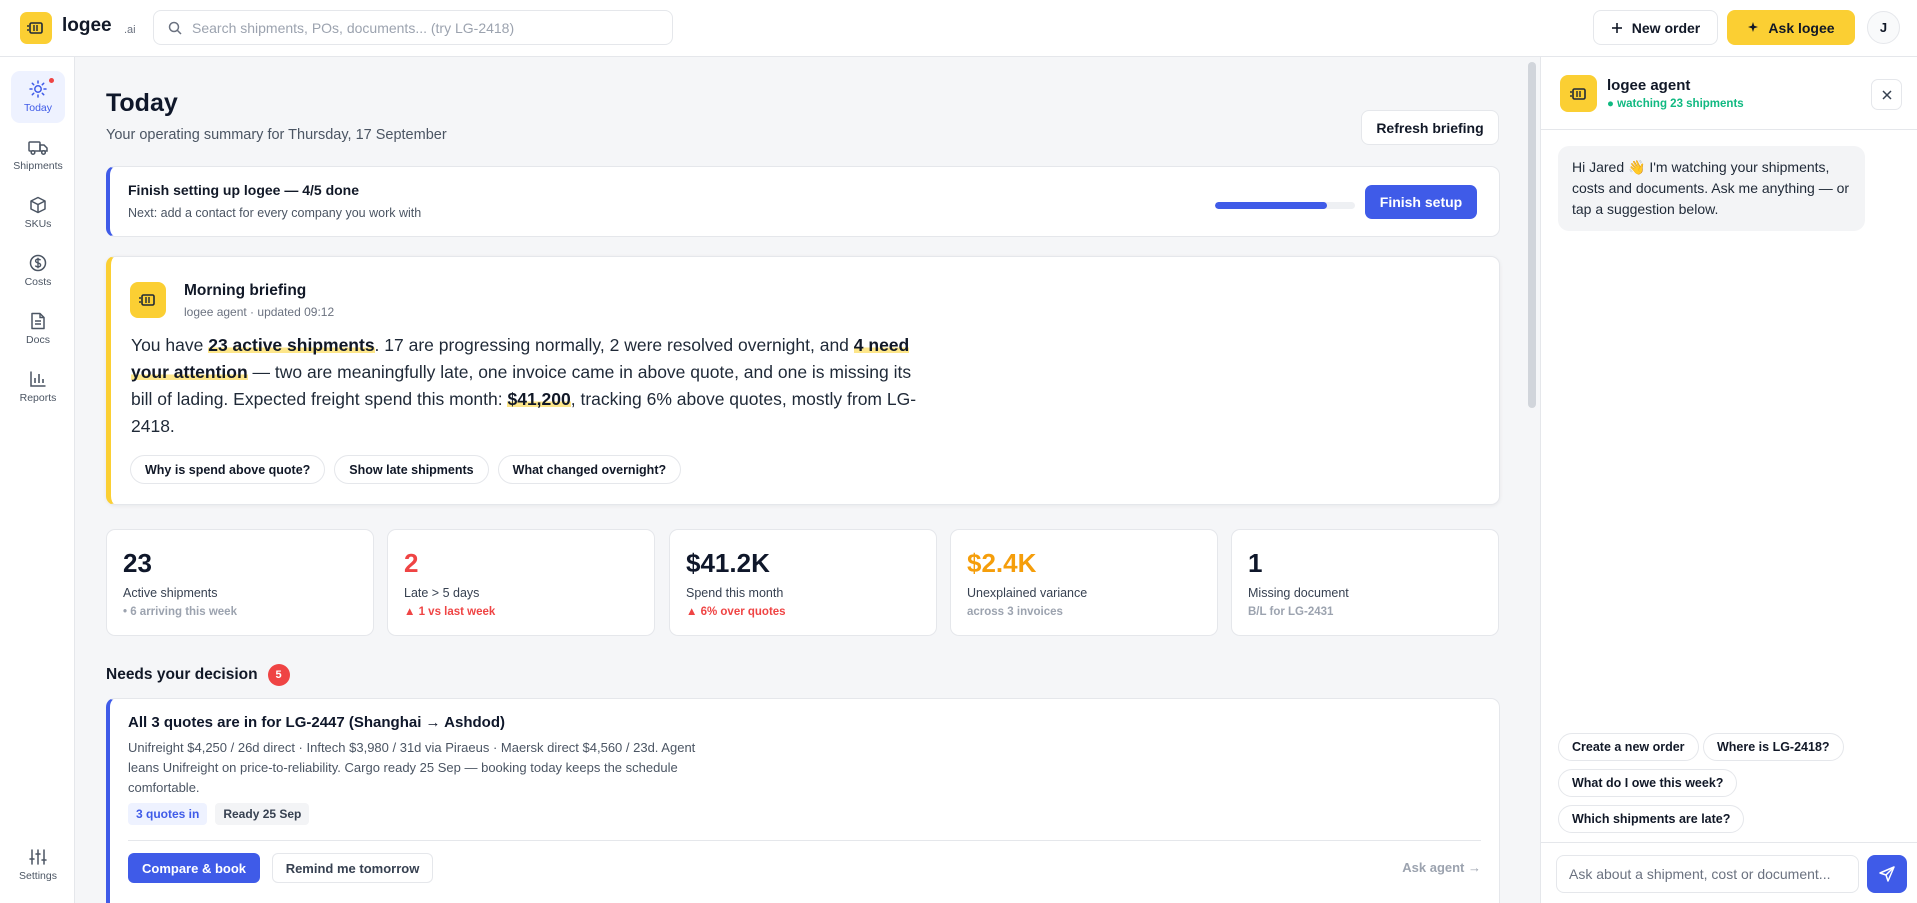 The image size is (1917, 903). What do you see at coordinates (194, 868) in the screenshot?
I see `compare-book-button: Compare & book` at bounding box center [194, 868].